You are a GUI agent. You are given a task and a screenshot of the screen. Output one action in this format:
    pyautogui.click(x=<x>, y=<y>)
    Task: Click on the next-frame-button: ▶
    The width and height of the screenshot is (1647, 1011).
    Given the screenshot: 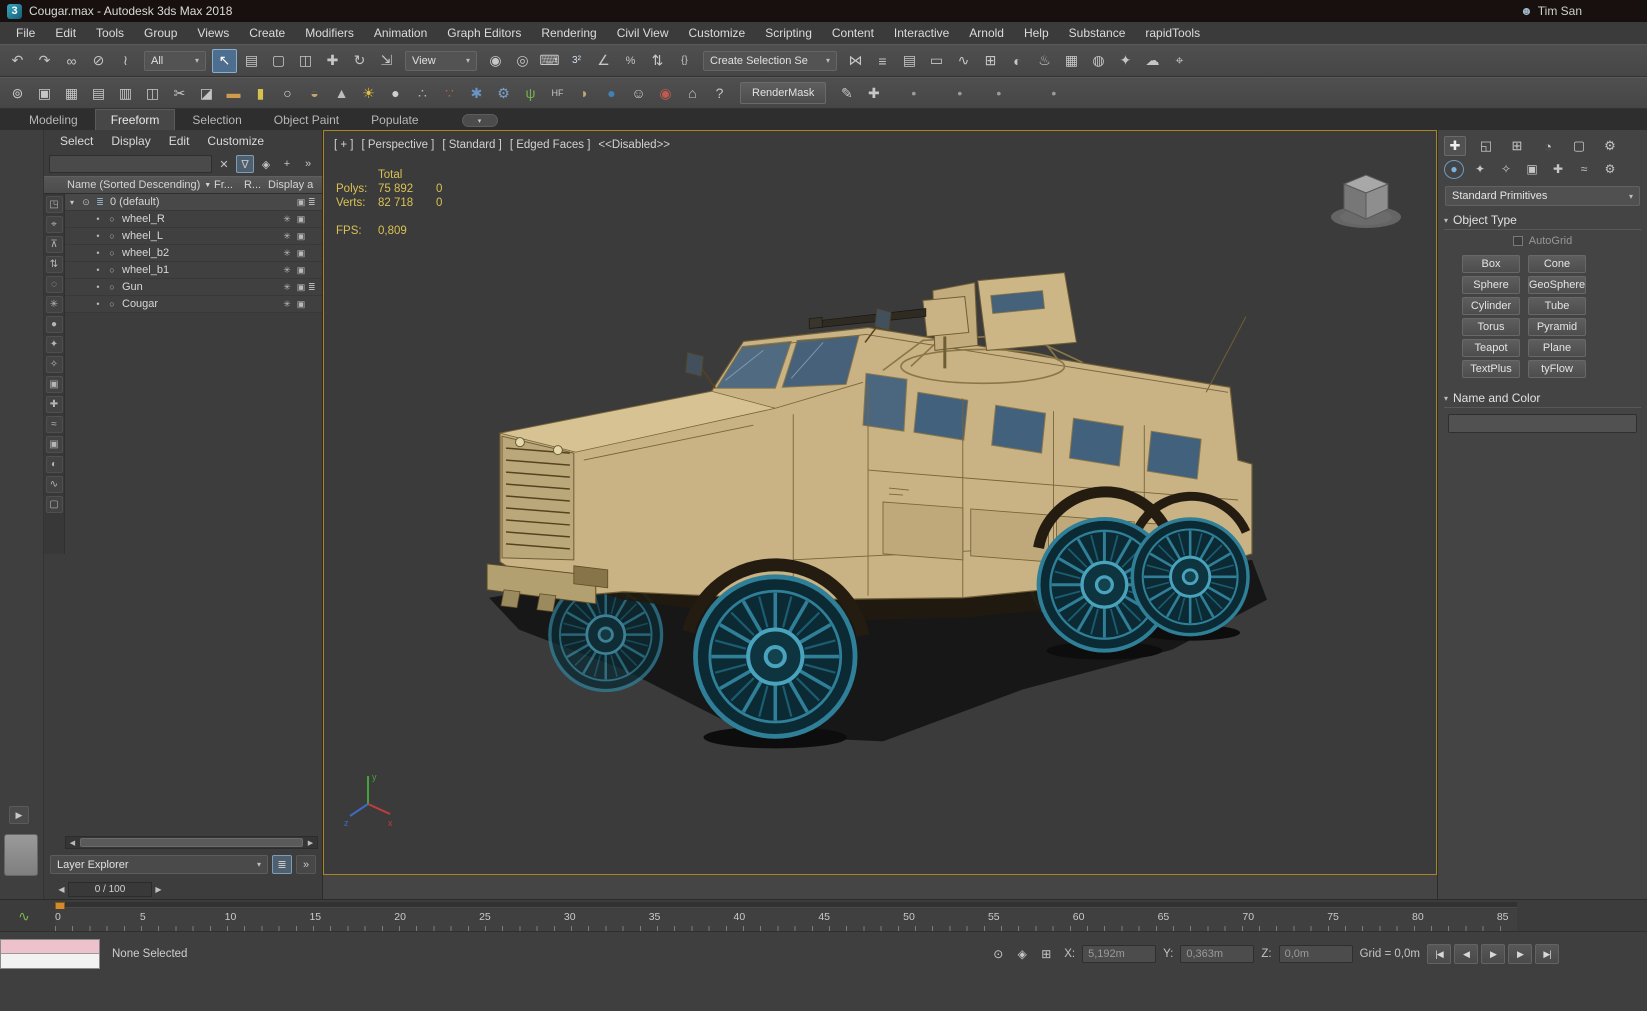 What is the action you would take?
    pyautogui.click(x=1520, y=954)
    